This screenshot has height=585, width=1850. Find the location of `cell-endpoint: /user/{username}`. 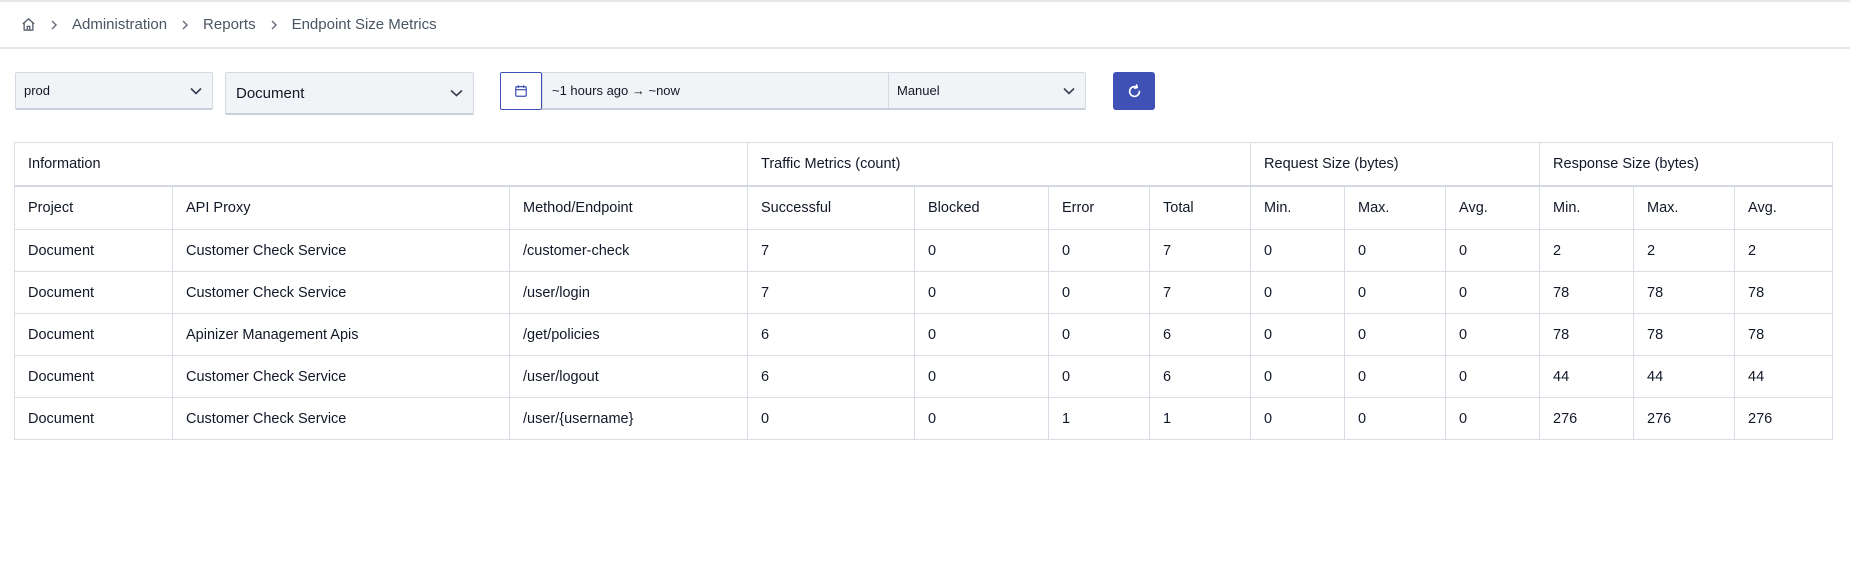

cell-endpoint: /user/{username} is located at coordinates (628, 418).